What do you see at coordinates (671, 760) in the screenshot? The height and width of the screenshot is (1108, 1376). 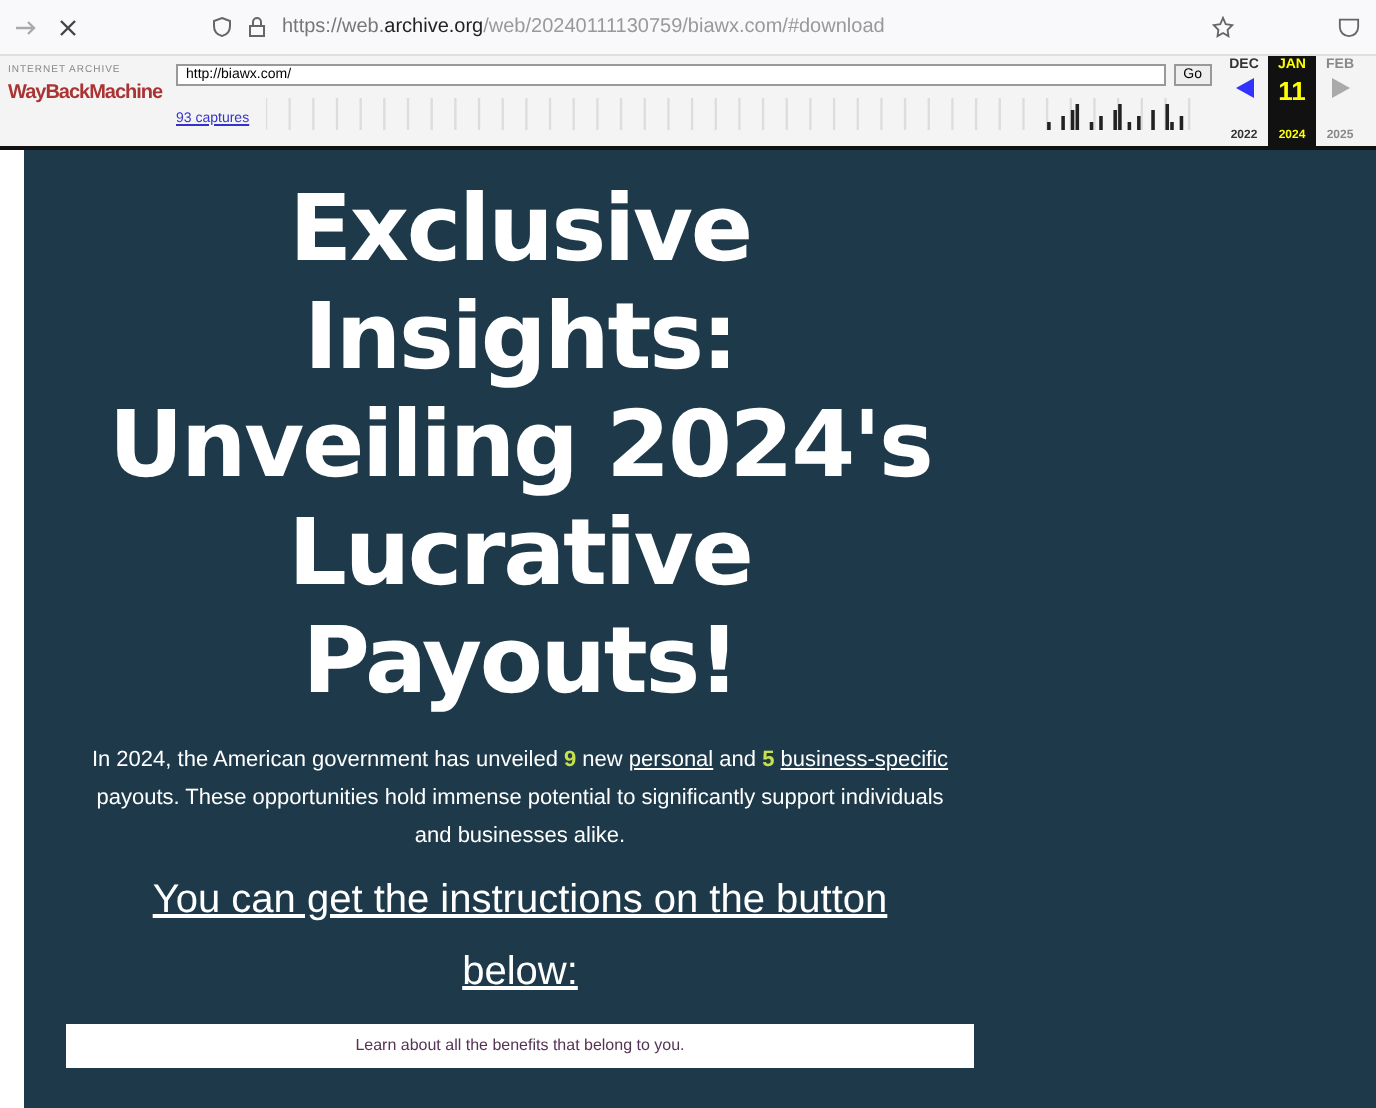 I see `text-link: personal` at bounding box center [671, 760].